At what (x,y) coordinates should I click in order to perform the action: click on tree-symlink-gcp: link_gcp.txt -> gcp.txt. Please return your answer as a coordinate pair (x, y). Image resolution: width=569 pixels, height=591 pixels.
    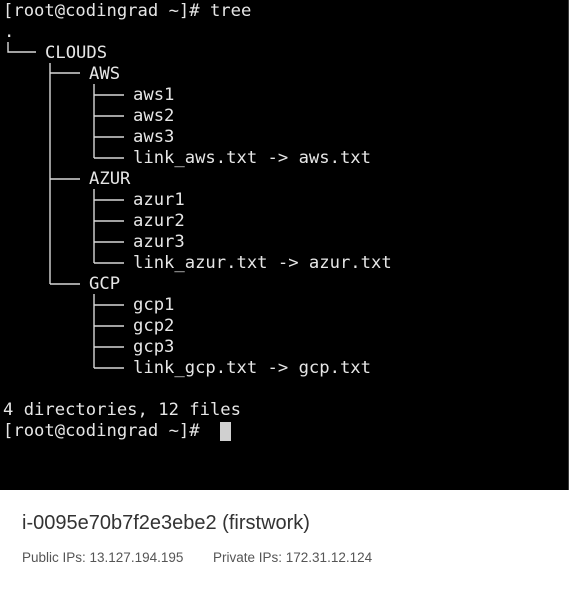
    Looking at the image, I should click on (252, 368).